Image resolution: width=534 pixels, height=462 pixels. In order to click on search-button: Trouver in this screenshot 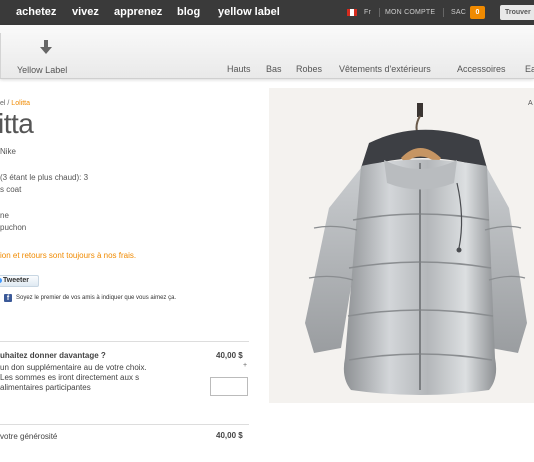, I will do `click(517, 12)`.